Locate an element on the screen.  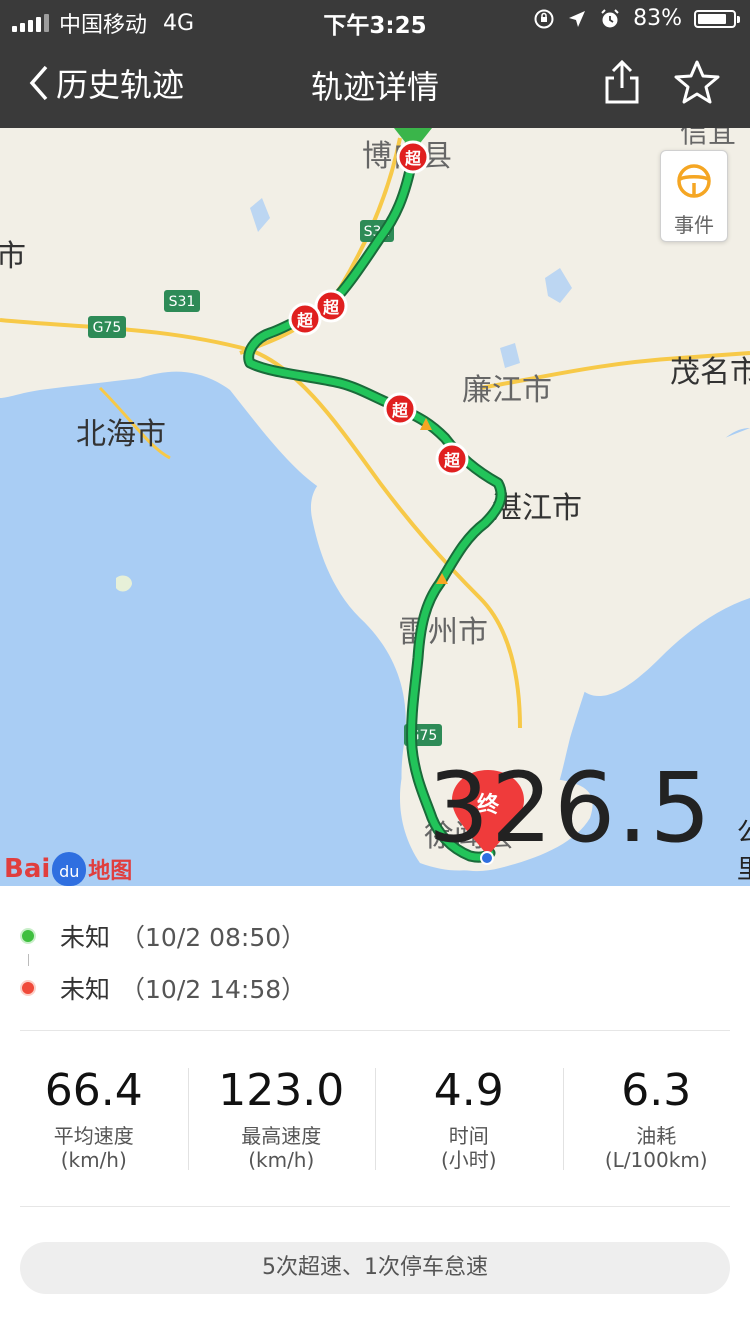
baidu-map-logo: Bai du 地图 is located at coordinates (68, 869).